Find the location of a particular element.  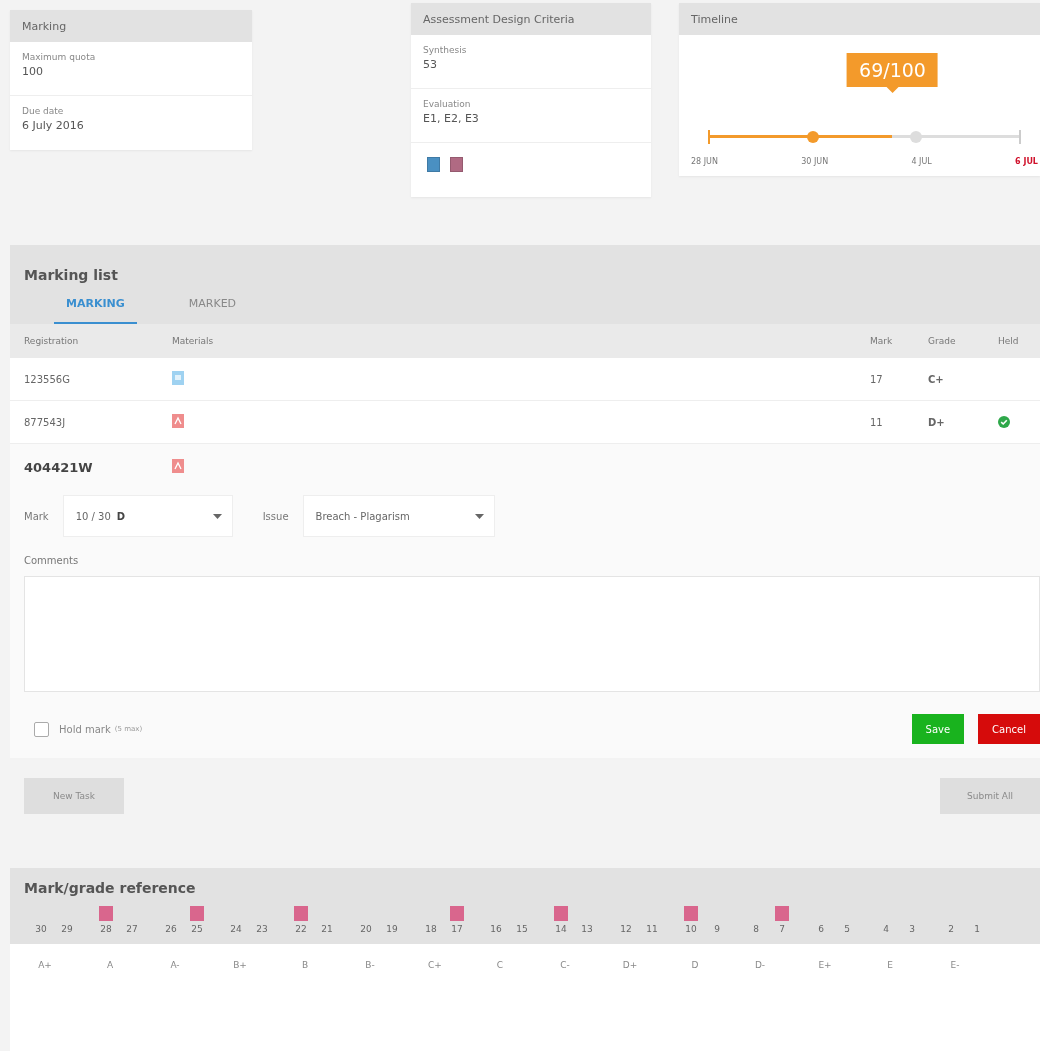

progress-tooltip: 69/100 is located at coordinates (892, 73).